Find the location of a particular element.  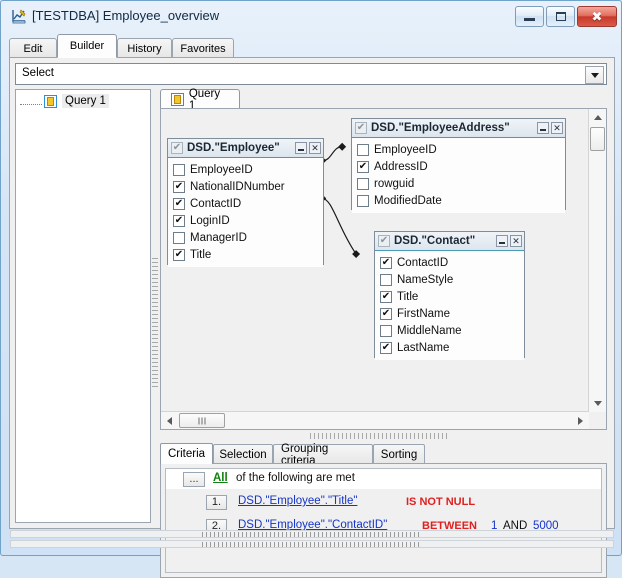

tab-sorting: Sorting is located at coordinates (399, 454).